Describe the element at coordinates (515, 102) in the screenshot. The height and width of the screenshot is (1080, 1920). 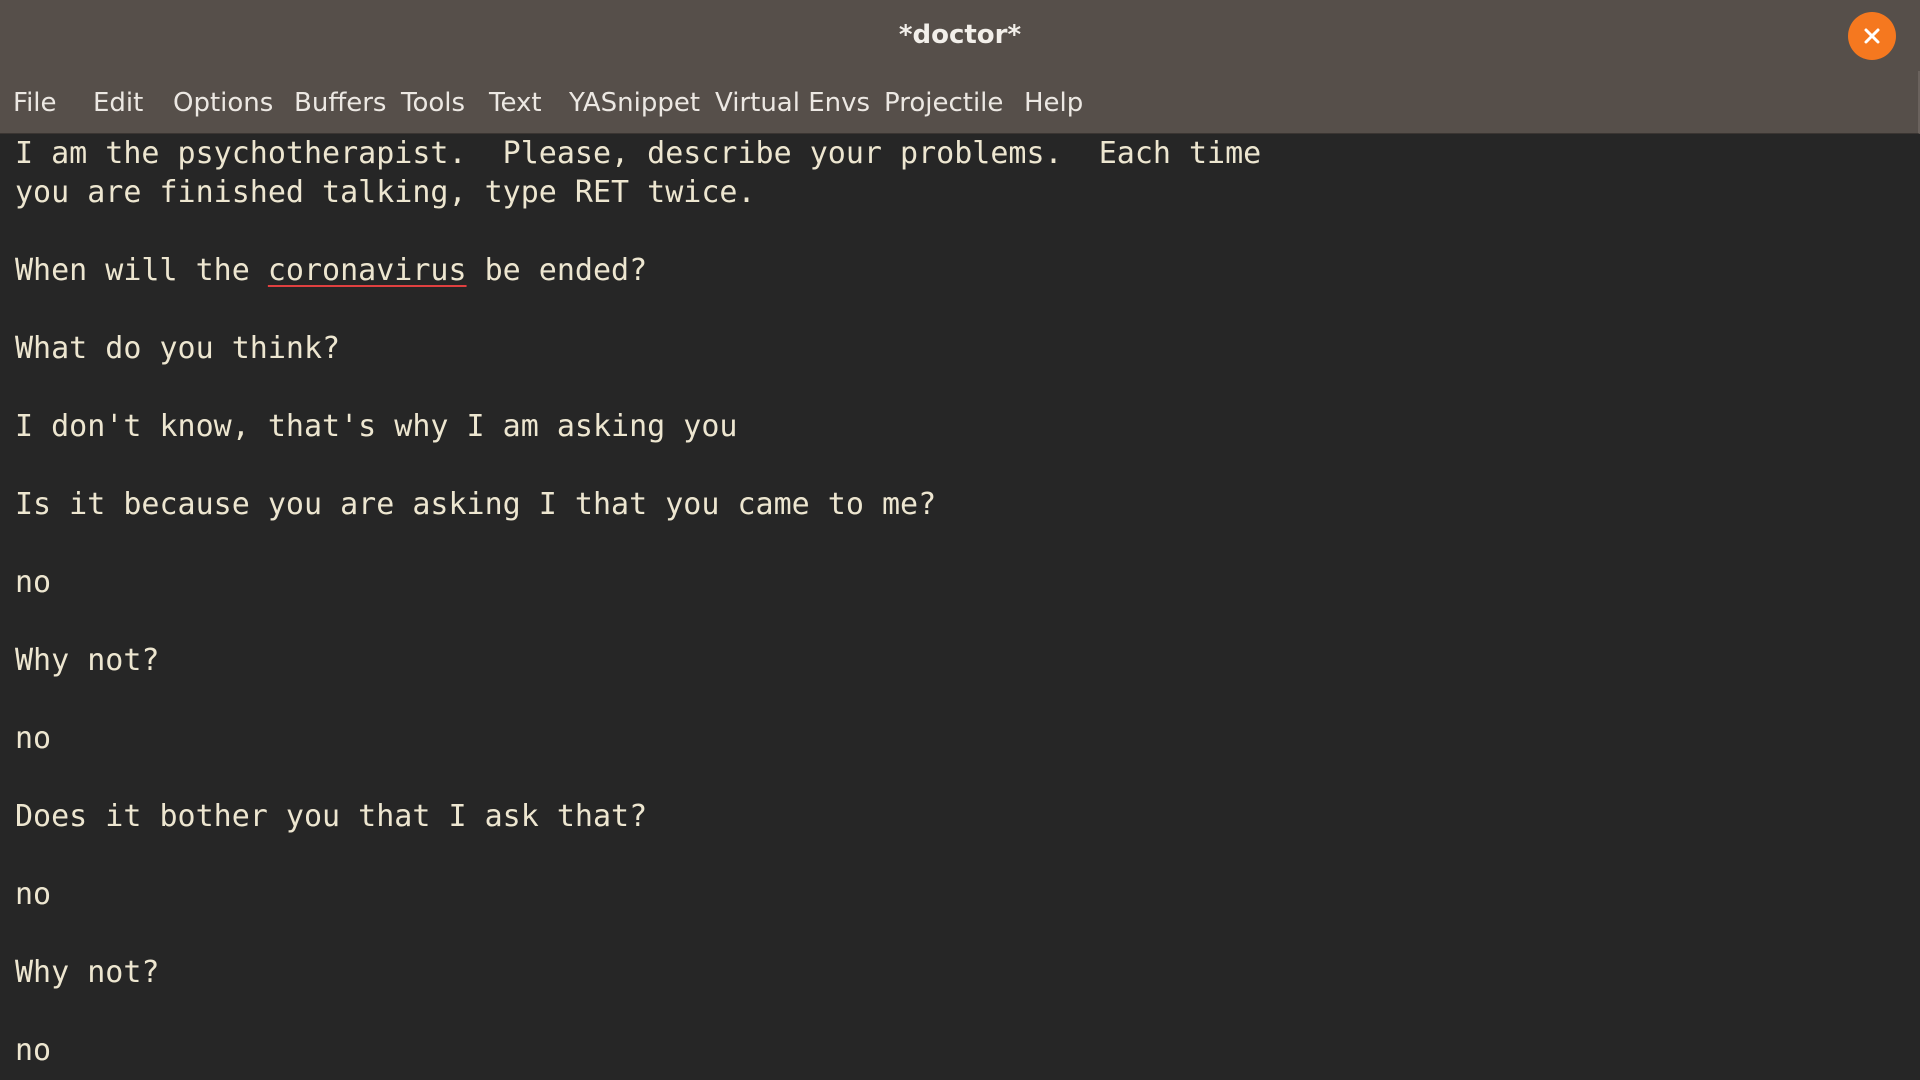
I see `menu-text: Text` at that location.